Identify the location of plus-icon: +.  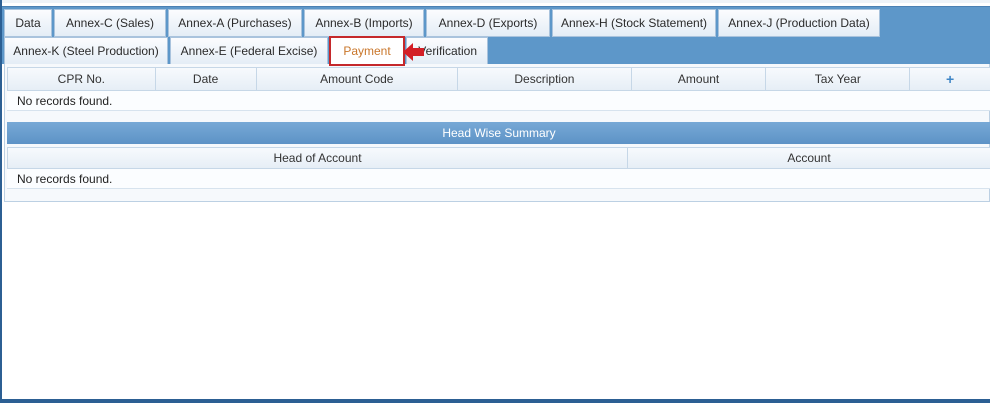
(950, 79).